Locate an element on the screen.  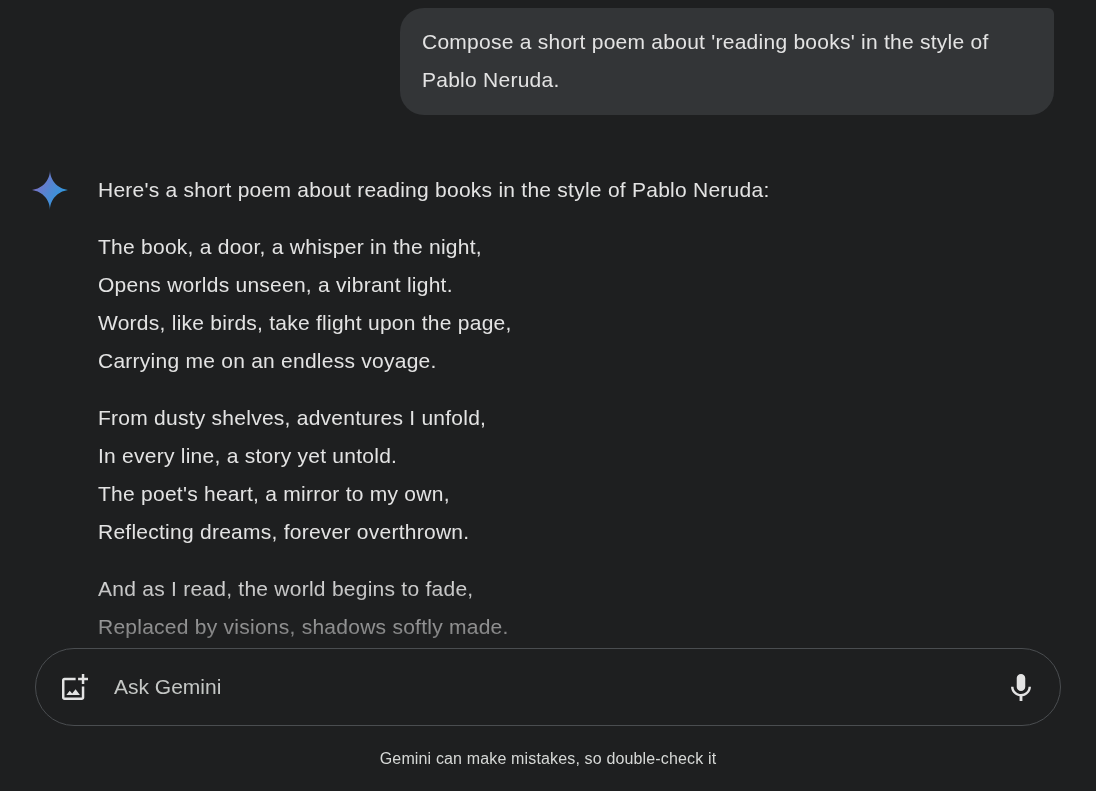
poem-line: In every line, a story yet untold. is located at coordinates (248, 456).